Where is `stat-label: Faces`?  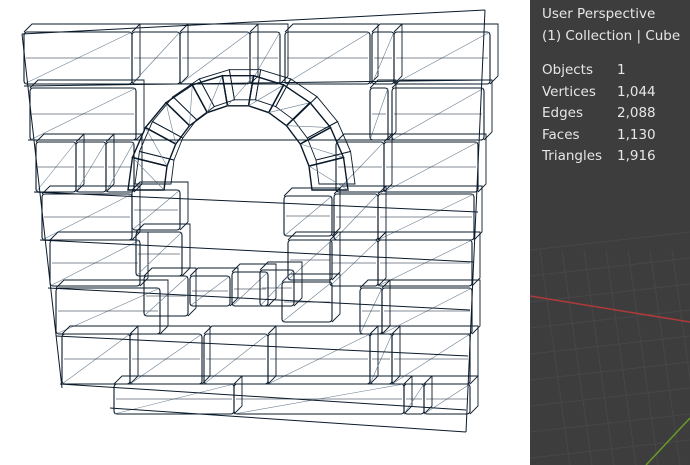
stat-label: Faces is located at coordinates (561, 134).